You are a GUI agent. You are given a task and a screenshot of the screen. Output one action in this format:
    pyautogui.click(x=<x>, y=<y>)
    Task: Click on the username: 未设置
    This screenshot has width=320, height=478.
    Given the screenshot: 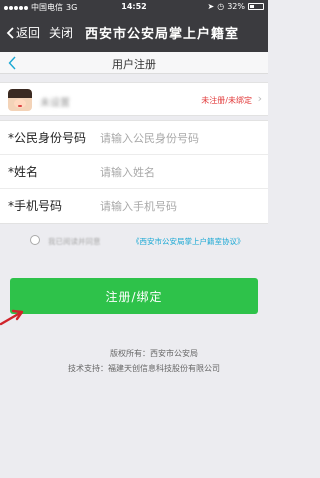 What is the action you would take?
    pyautogui.click(x=55, y=103)
    